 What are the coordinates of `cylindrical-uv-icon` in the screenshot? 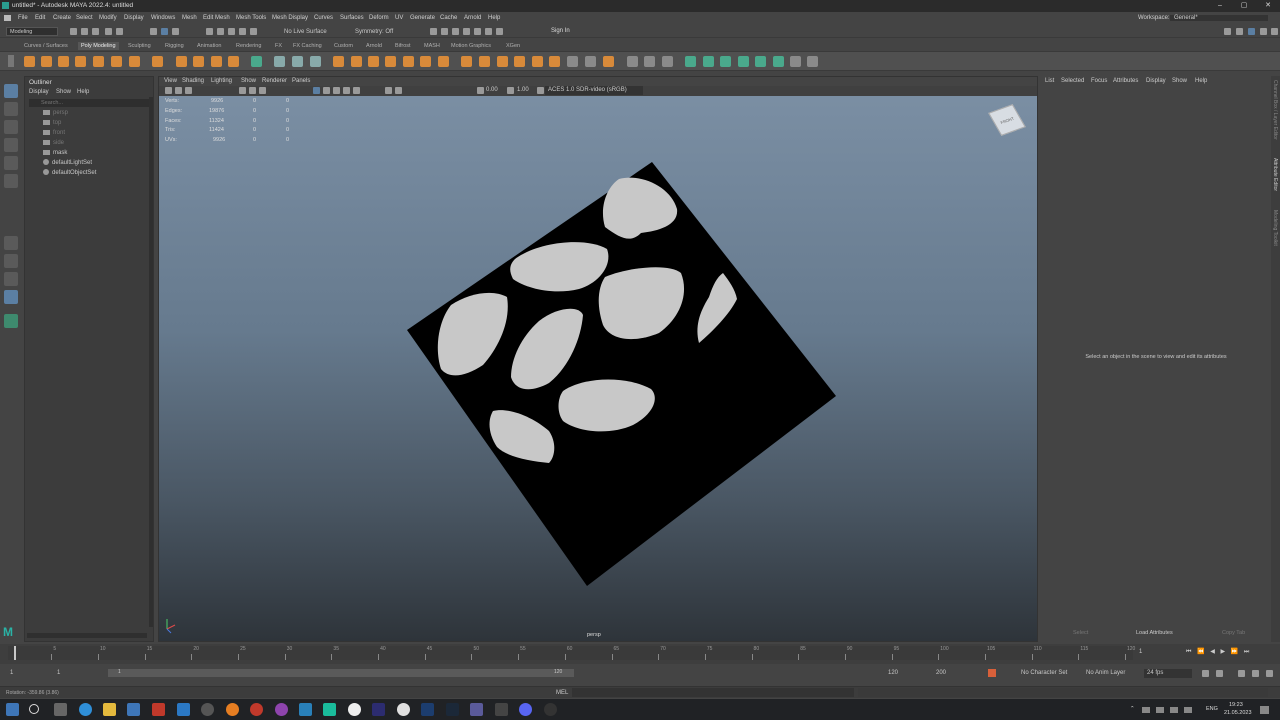 It's located at (708, 61).